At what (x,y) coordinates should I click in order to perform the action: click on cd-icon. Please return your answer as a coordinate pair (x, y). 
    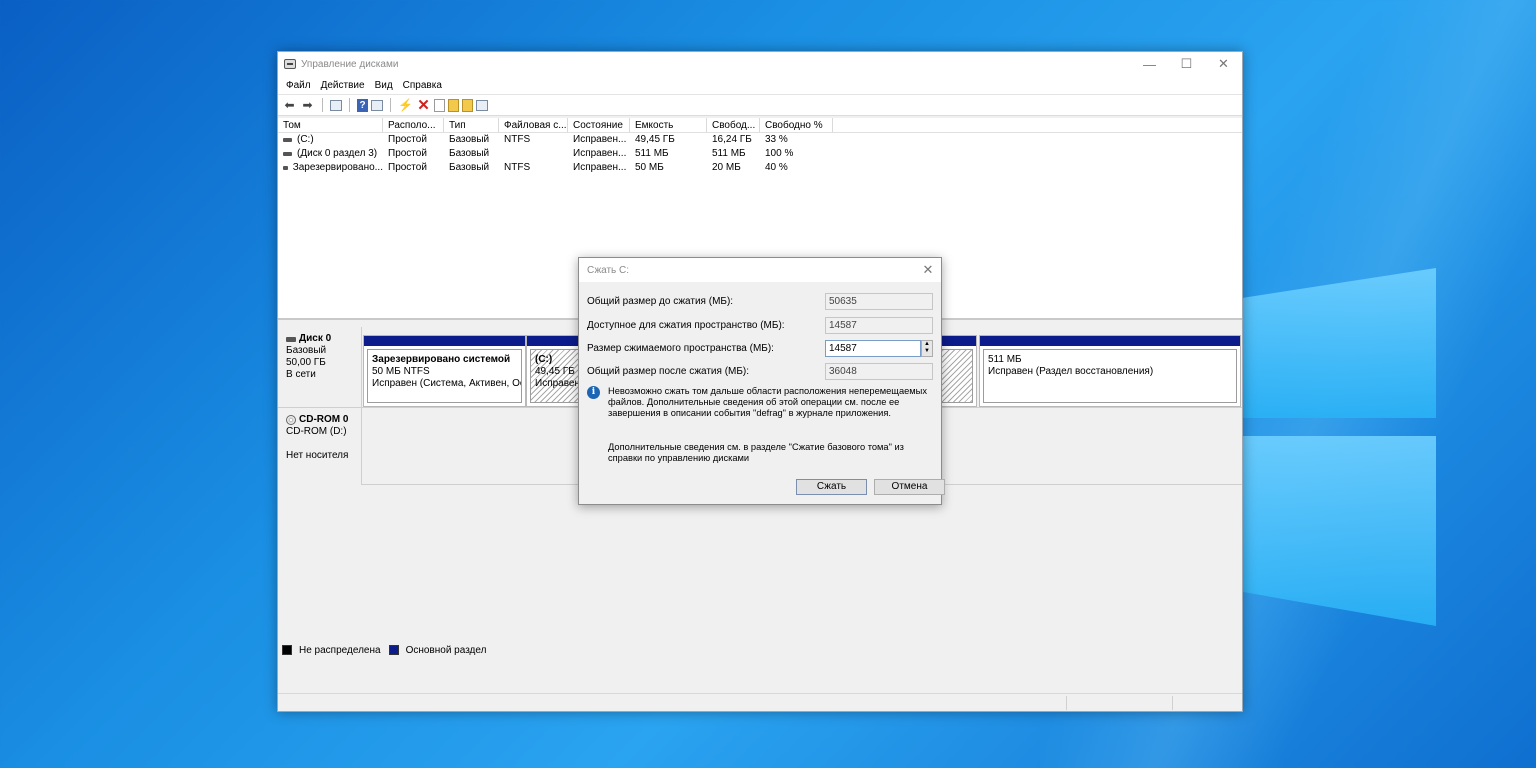
    Looking at the image, I should click on (291, 420).